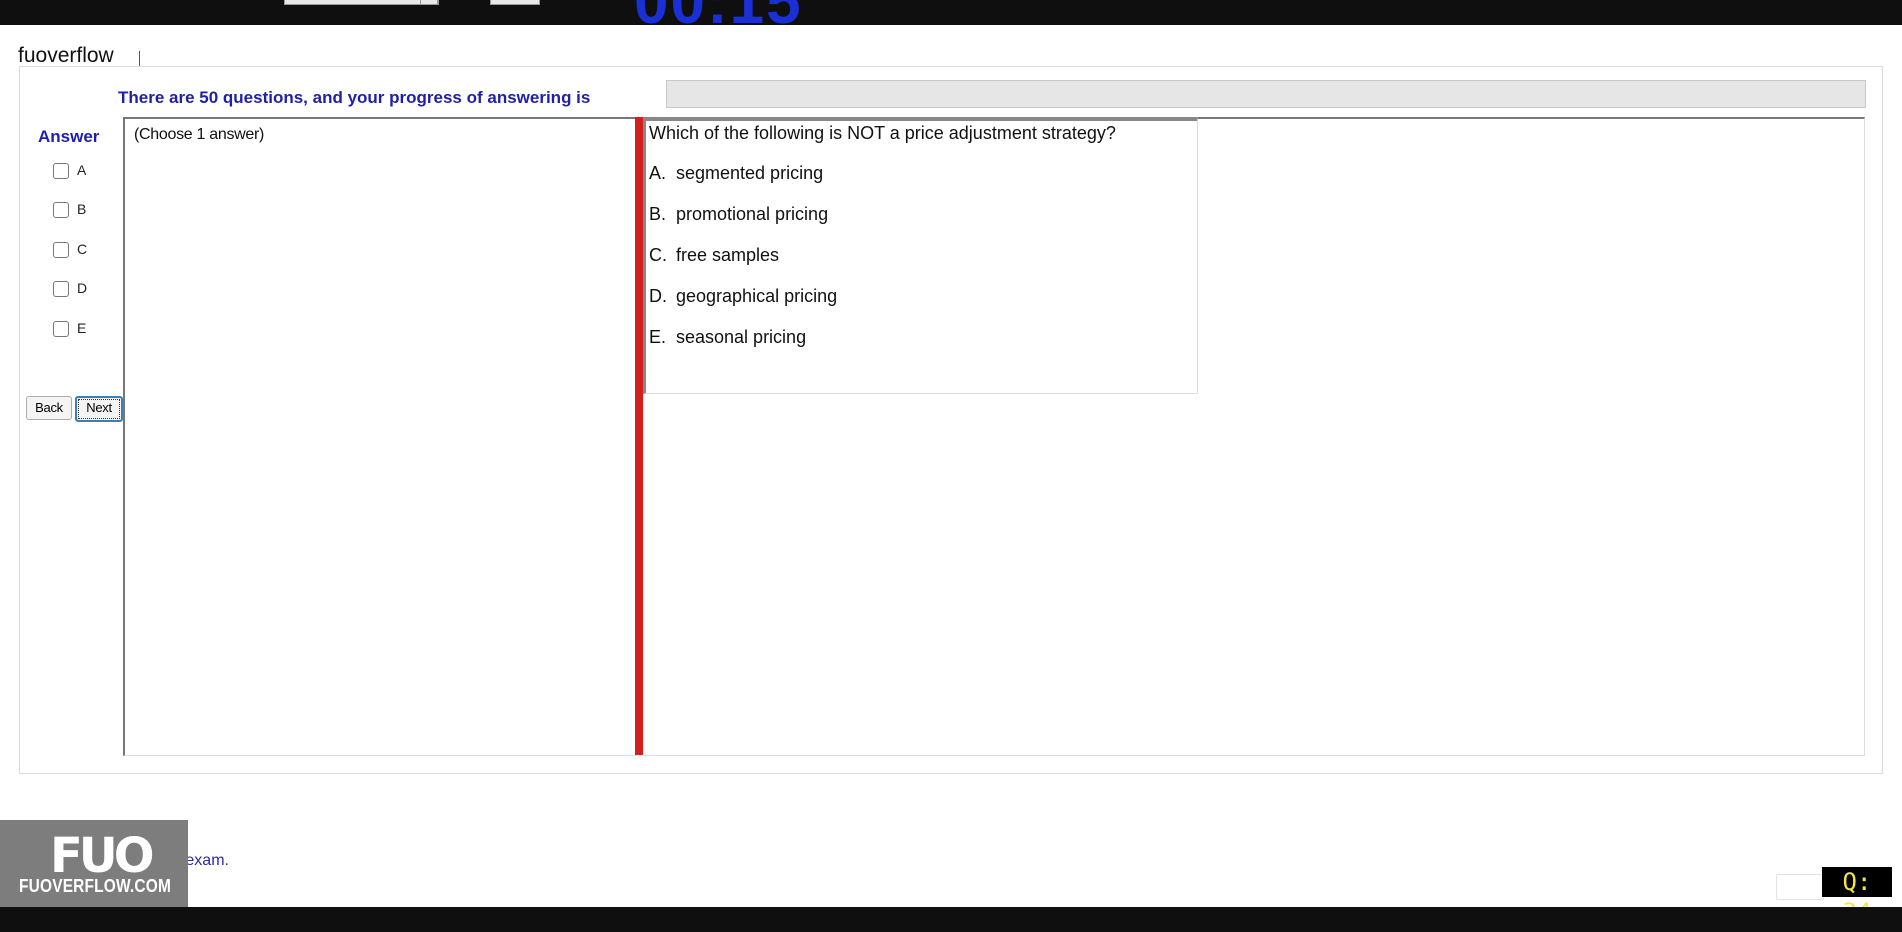 The height and width of the screenshot is (932, 1902). Describe the element at coordinates (69, 136) in the screenshot. I see `answer-title: Answer` at that location.